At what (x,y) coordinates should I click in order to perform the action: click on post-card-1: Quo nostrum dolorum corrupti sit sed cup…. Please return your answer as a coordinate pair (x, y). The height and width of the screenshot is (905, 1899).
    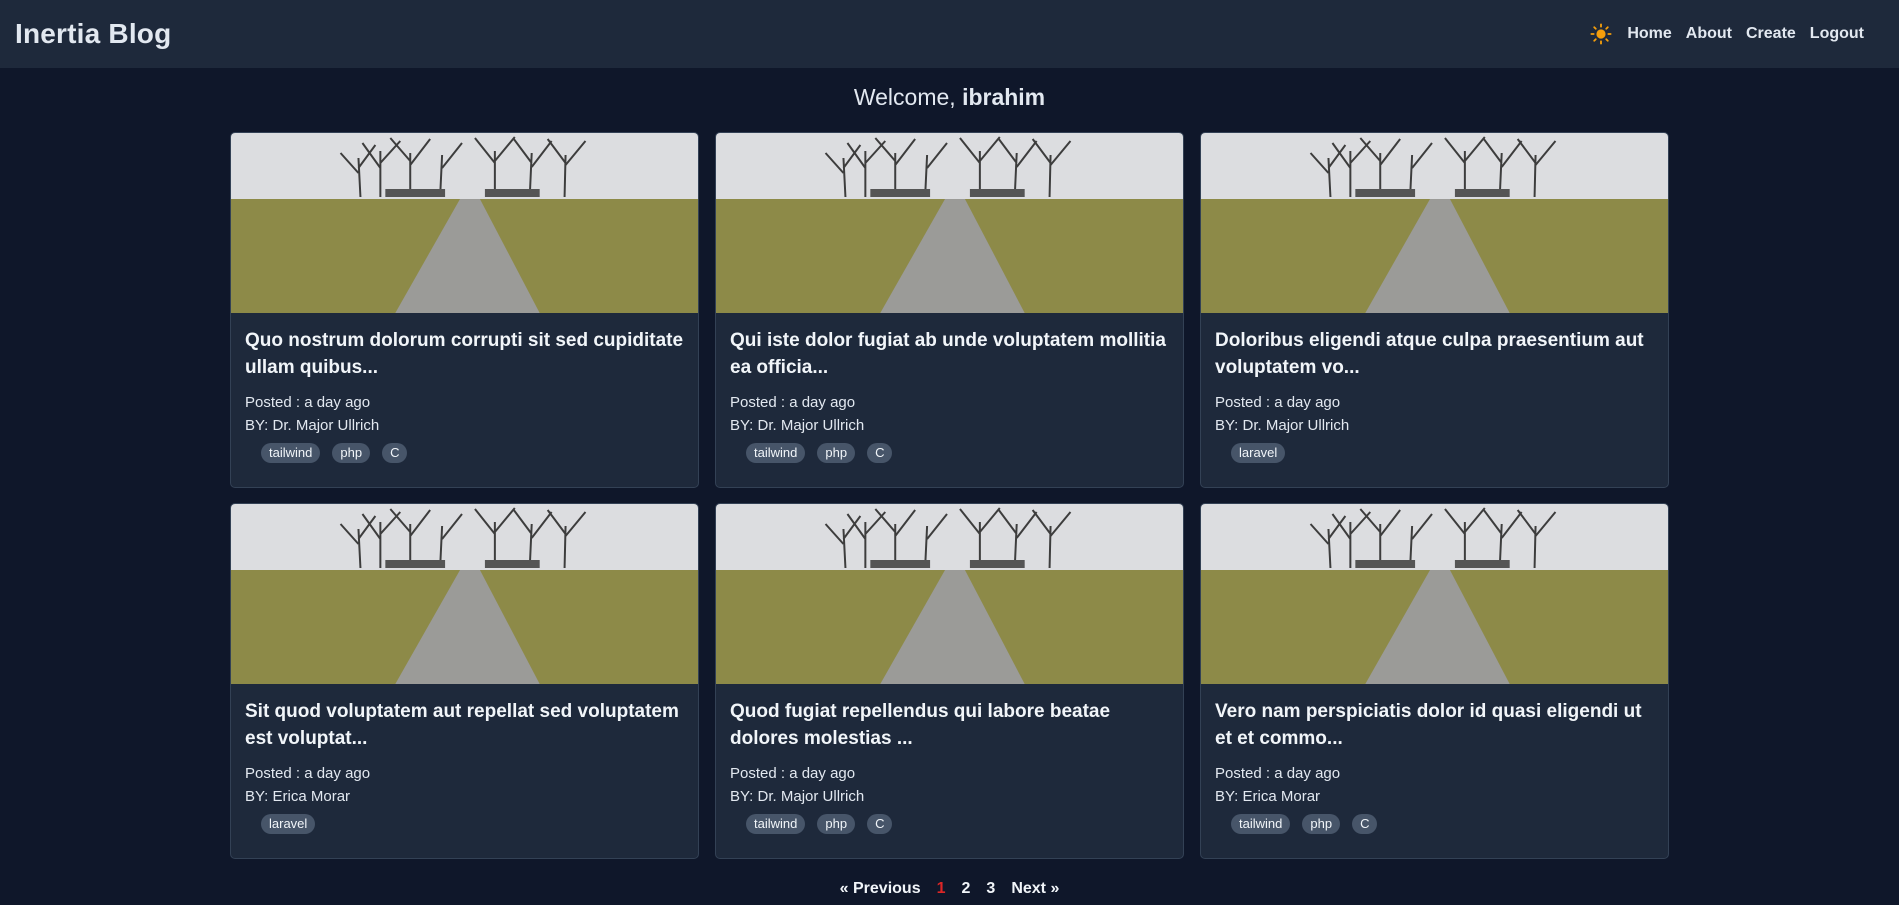
    Looking at the image, I should click on (464, 310).